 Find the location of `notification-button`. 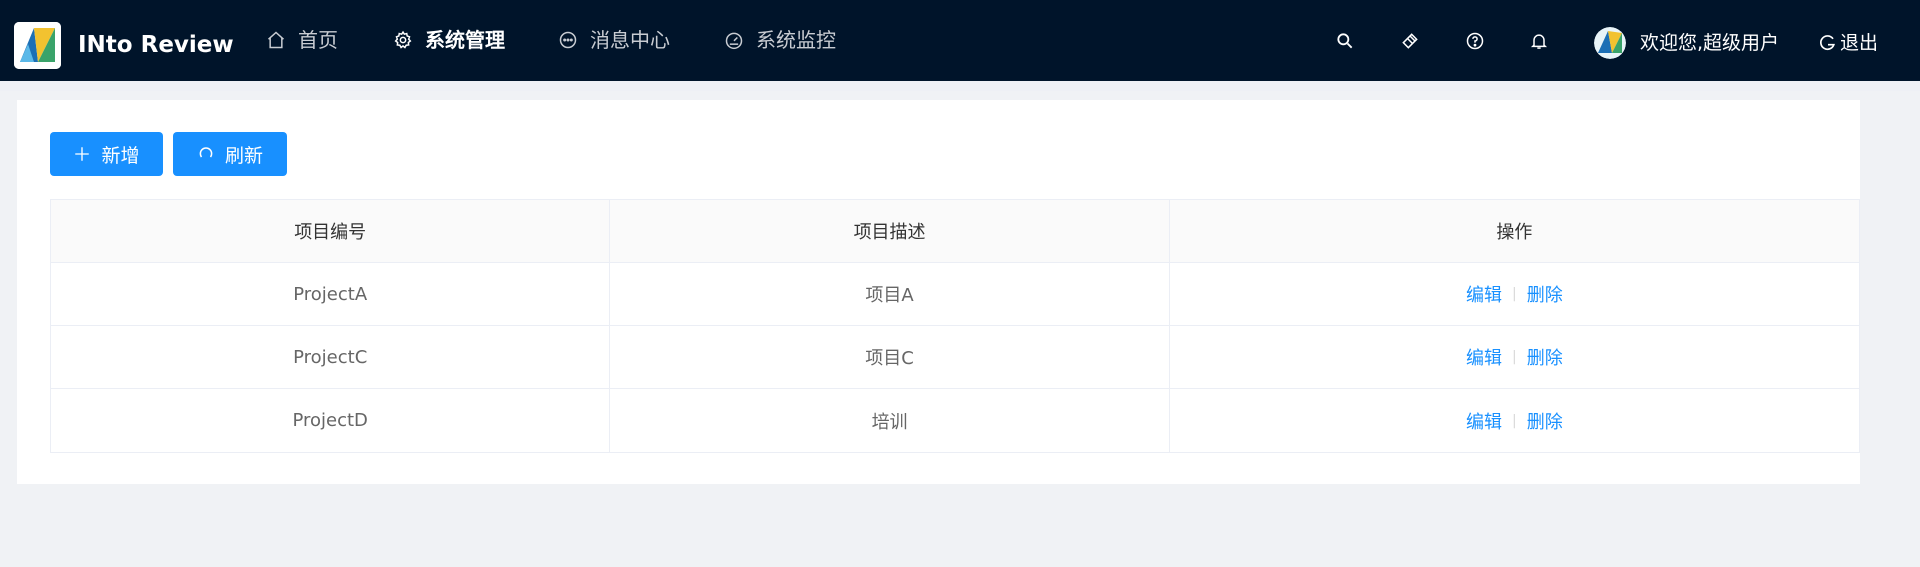

notification-button is located at coordinates (1539, 41).